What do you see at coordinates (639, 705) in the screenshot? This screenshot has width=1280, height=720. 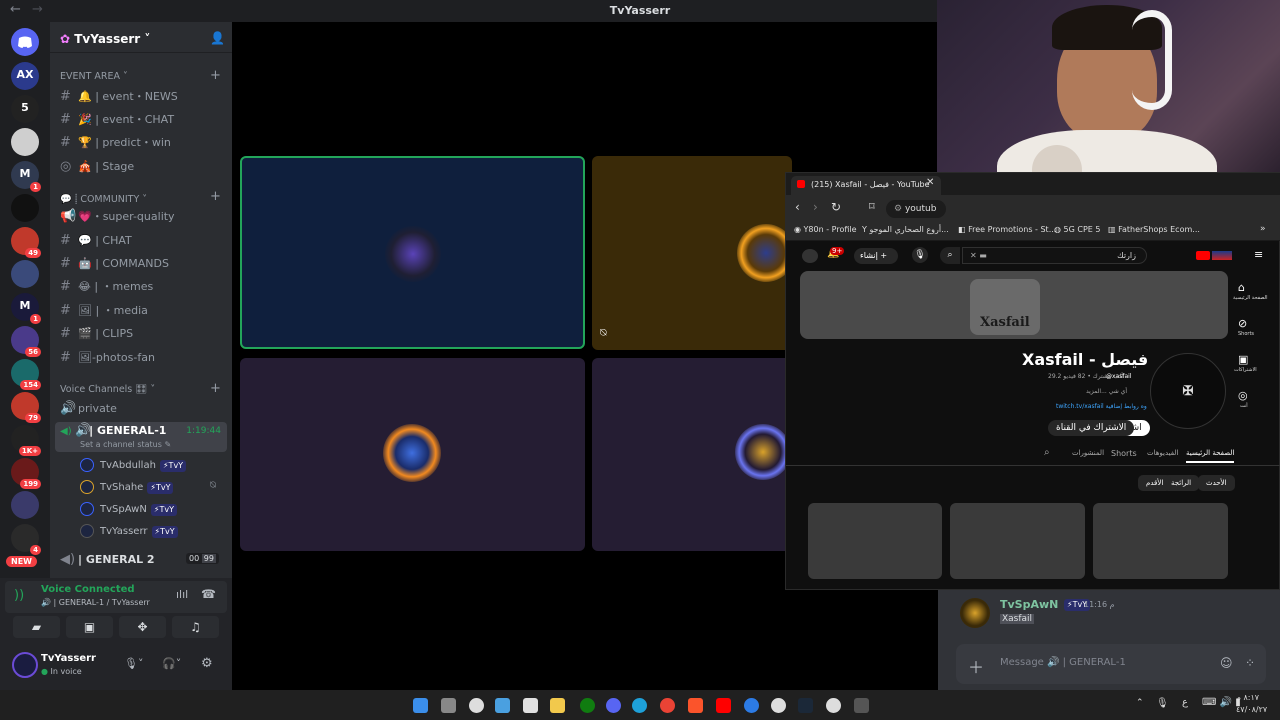 I see `edge-icon` at bounding box center [639, 705].